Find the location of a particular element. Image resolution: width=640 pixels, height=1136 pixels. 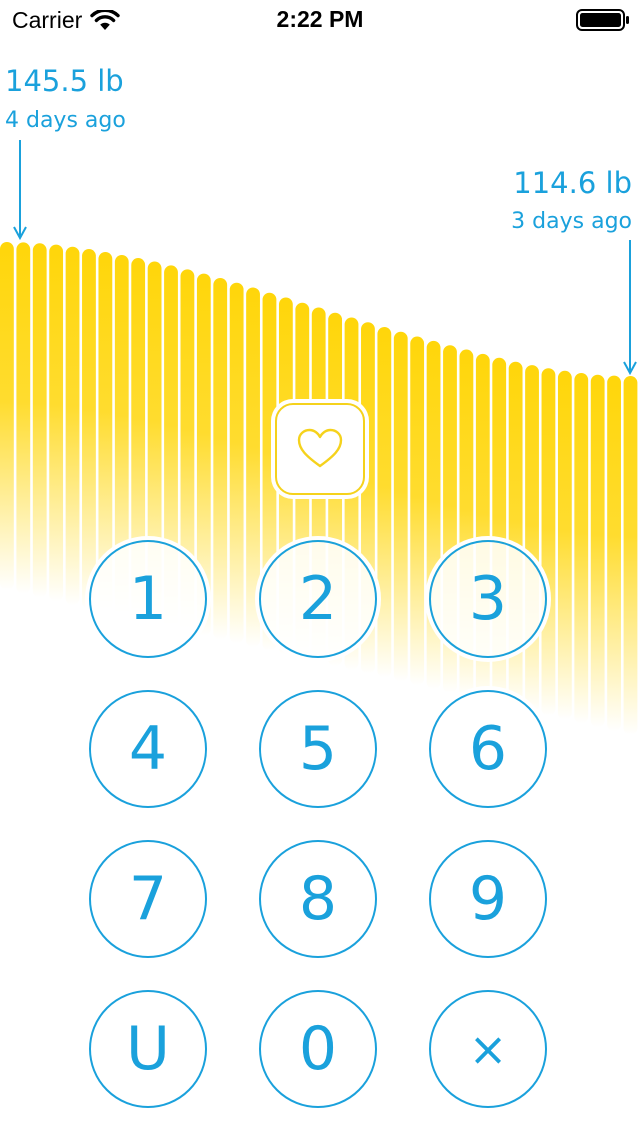

key-9: 9 is located at coordinates (488, 899).